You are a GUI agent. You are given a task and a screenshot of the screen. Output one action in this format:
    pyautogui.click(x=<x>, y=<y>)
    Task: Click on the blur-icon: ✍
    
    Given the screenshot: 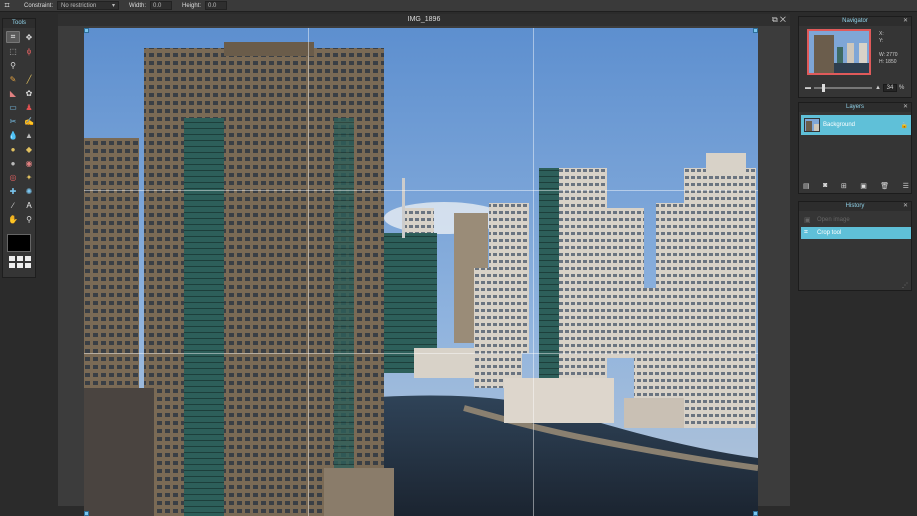 What is the action you would take?
    pyautogui.click(x=29, y=121)
    